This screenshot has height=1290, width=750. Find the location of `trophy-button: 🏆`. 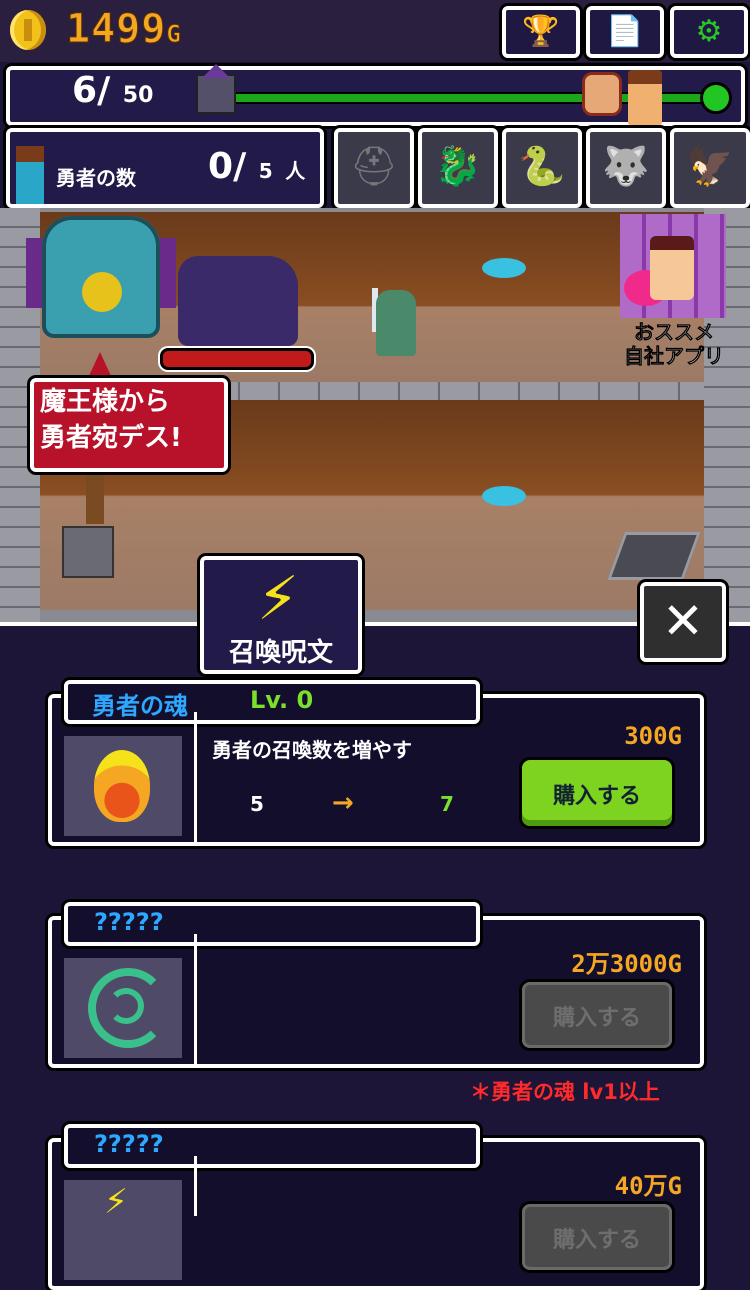

trophy-button: 🏆 is located at coordinates (541, 32).